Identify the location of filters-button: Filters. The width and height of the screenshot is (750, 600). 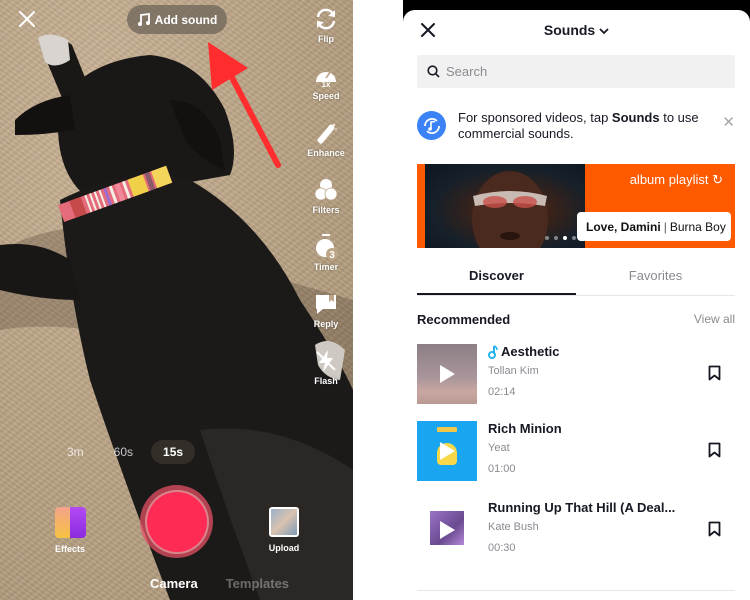
(326, 205).